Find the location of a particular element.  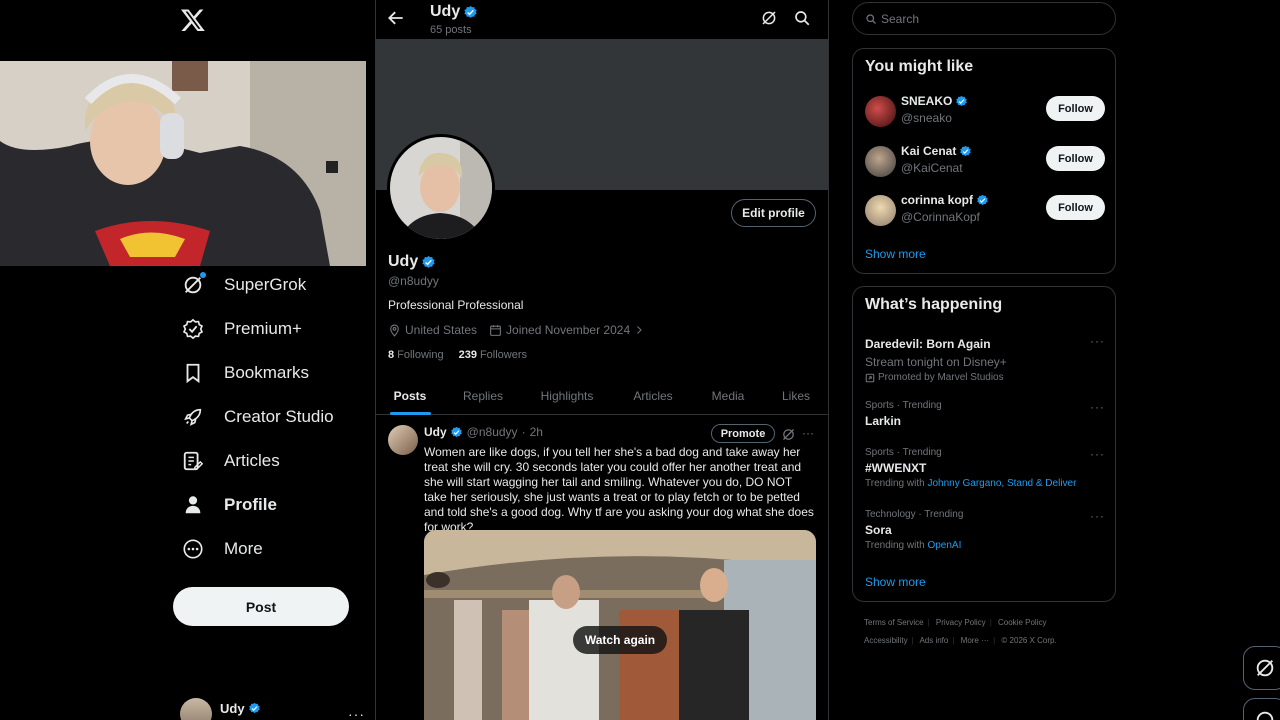

tweet-avatar is located at coordinates (403, 440).